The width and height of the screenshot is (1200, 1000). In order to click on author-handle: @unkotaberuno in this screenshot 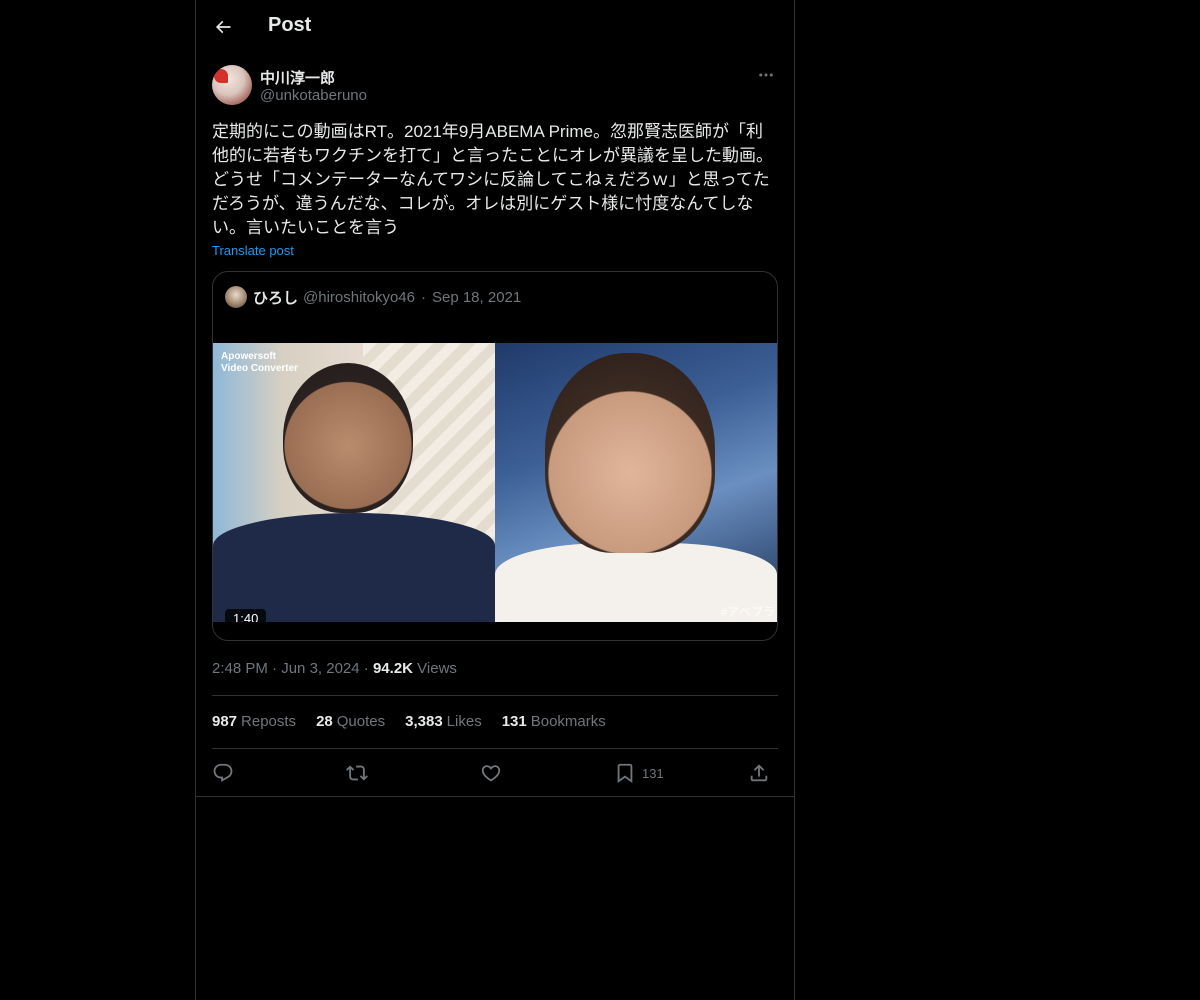, I will do `click(313, 95)`.